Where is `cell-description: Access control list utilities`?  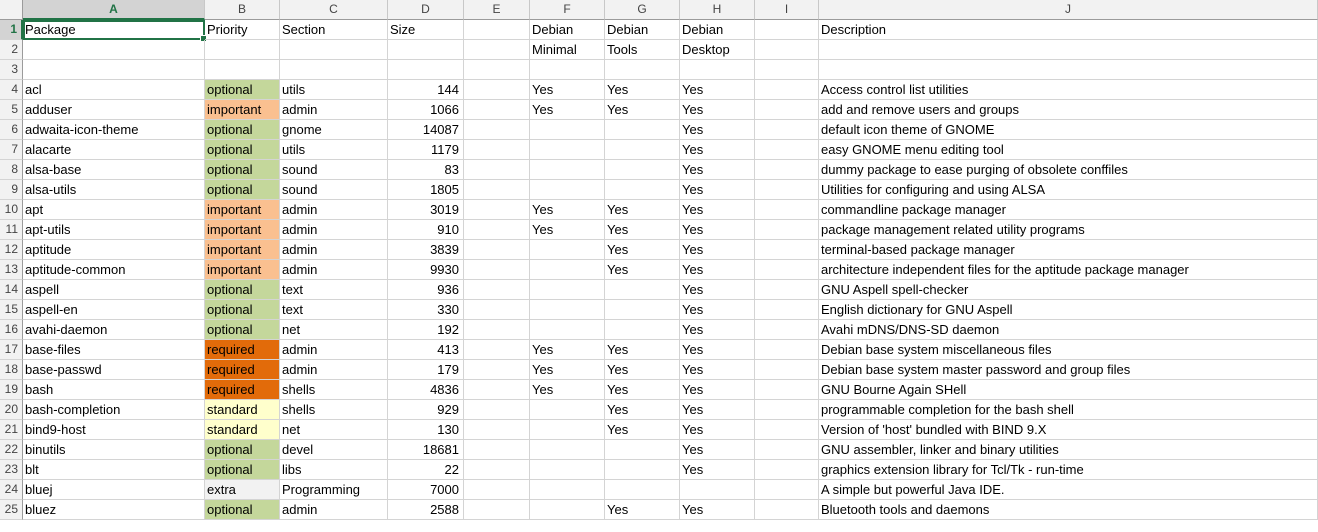 cell-description: Access control list utilities is located at coordinates (1068, 90).